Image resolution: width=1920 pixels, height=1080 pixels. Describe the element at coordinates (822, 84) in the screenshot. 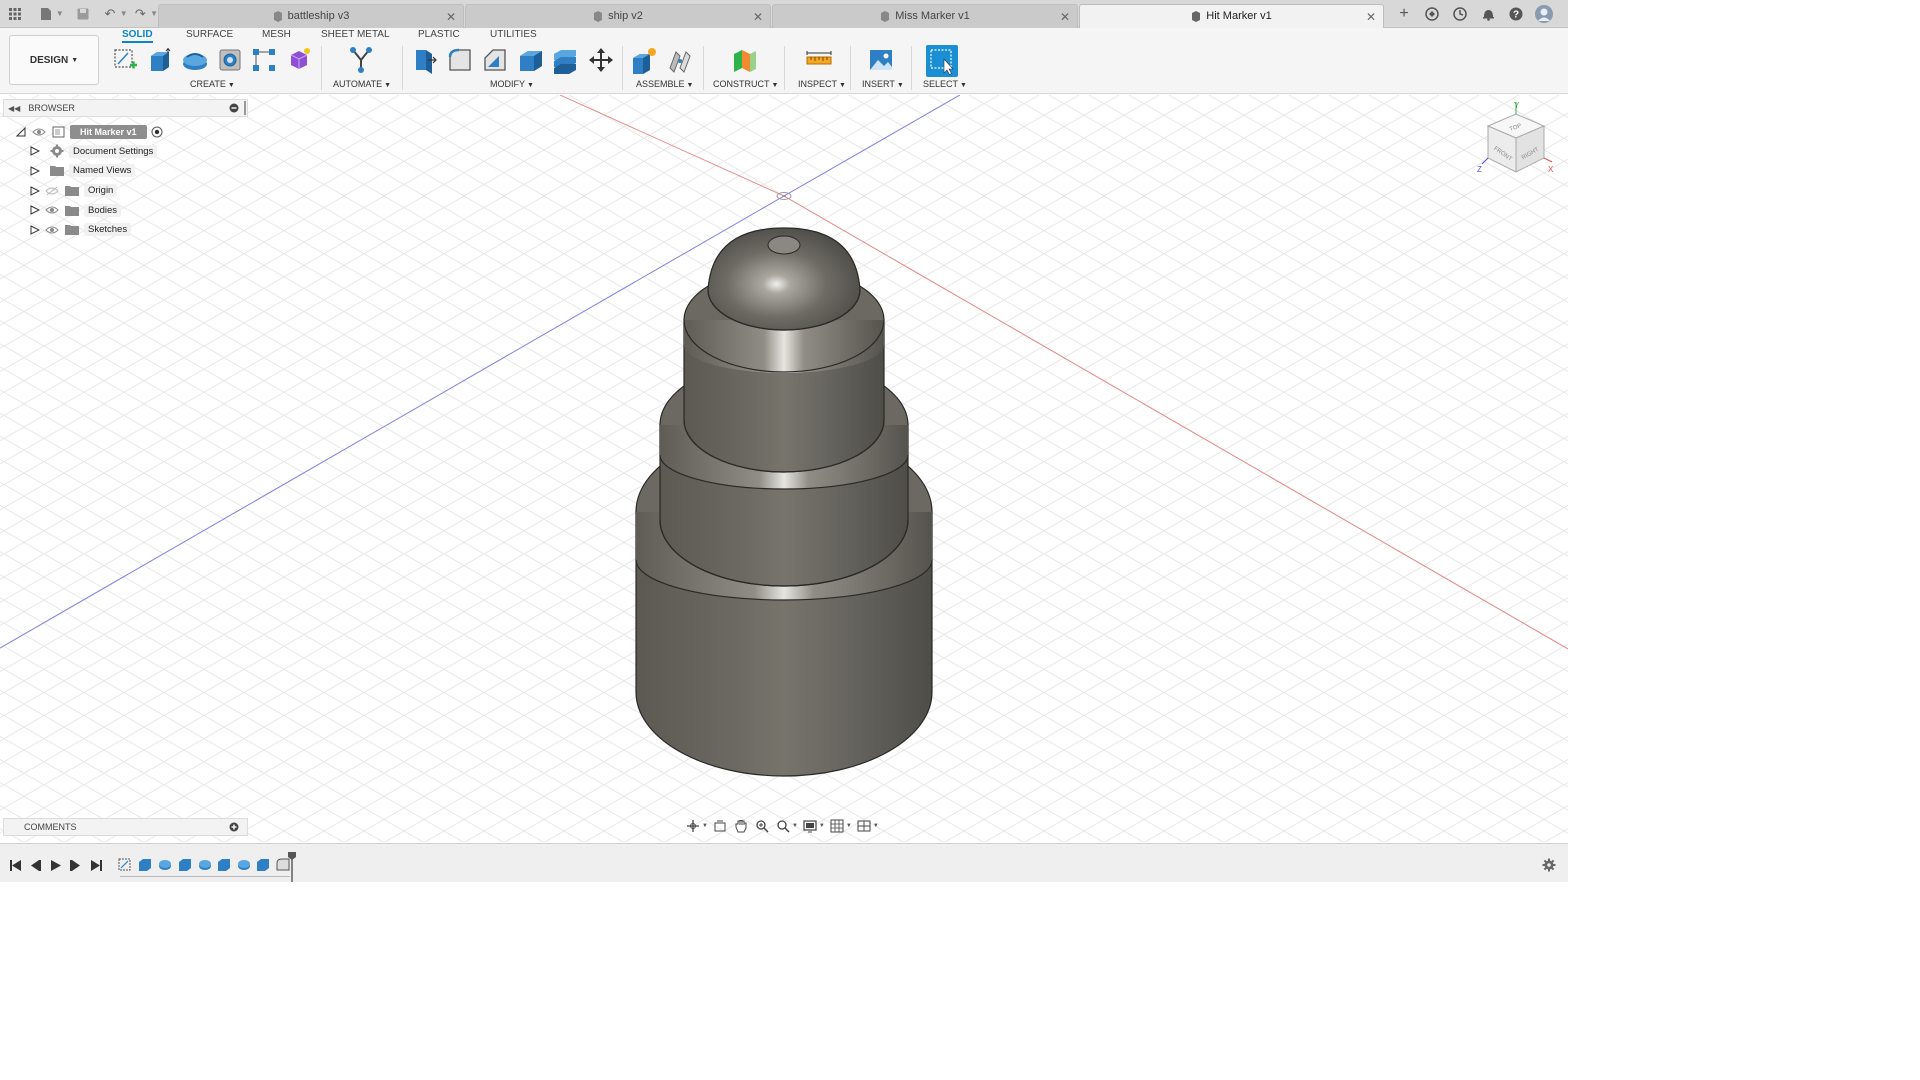

I see `inspect-menu: INSPECT ▼` at that location.